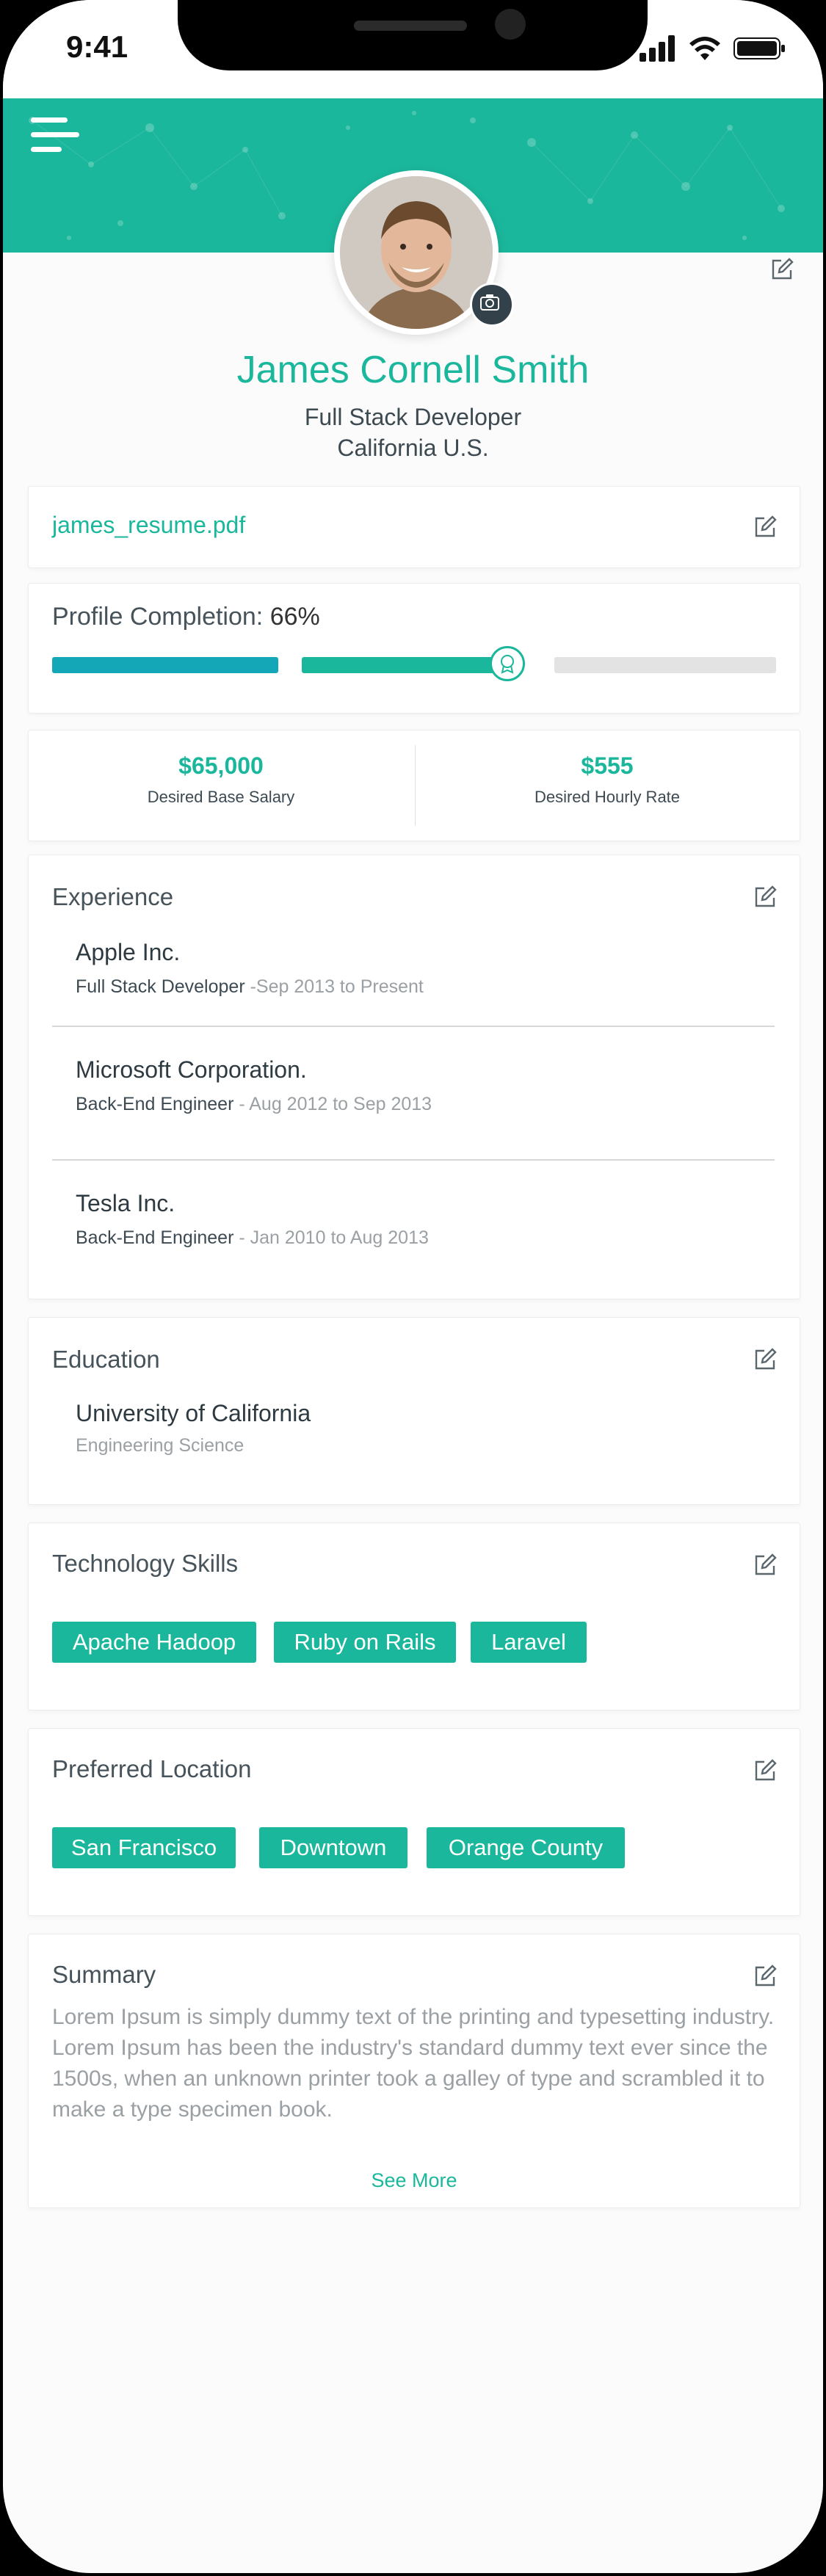 Image resolution: width=826 pixels, height=2576 pixels. What do you see at coordinates (414, 2180) in the screenshot?
I see `see-more-link: See More` at bounding box center [414, 2180].